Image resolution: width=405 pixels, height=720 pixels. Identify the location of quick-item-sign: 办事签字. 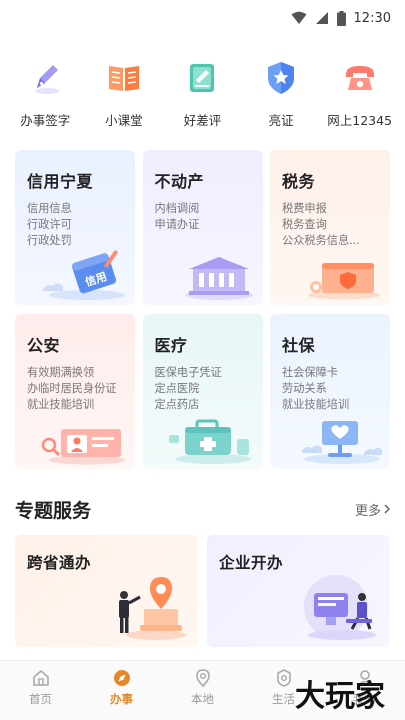
(45, 98).